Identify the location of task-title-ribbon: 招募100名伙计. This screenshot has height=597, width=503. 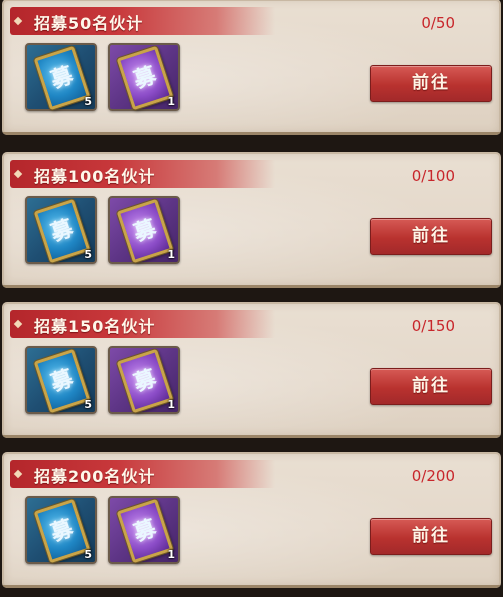
(142, 174).